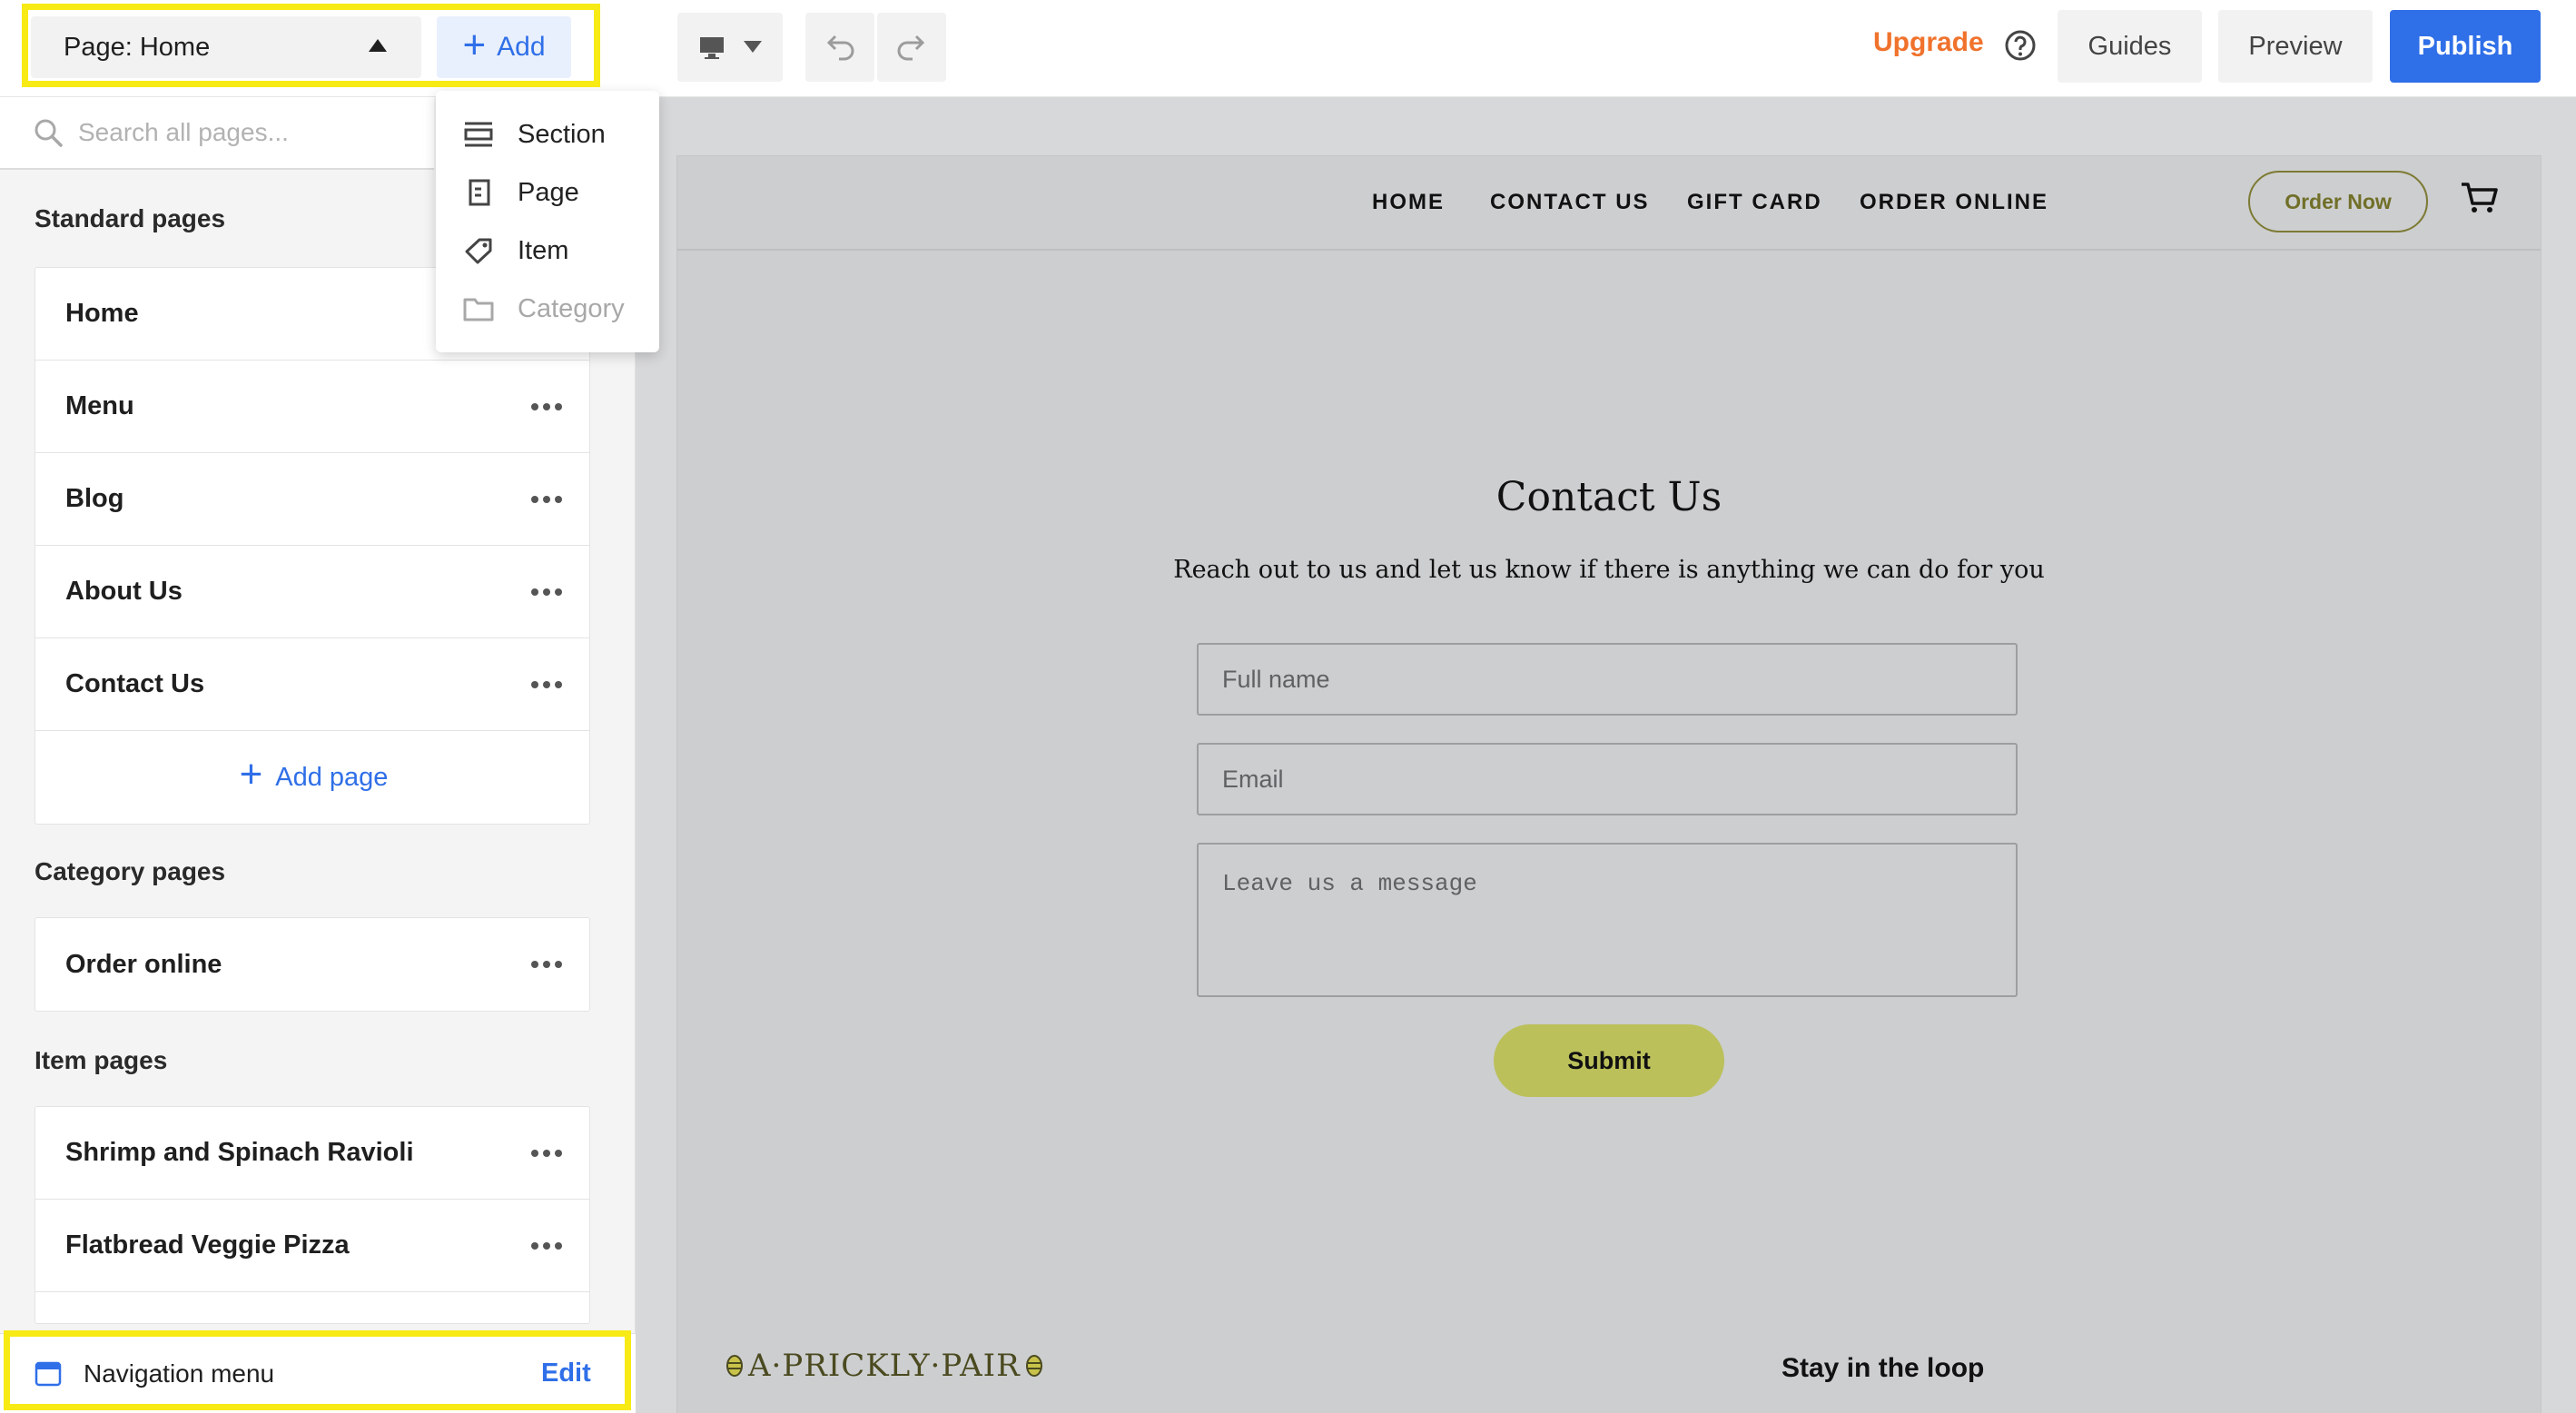 Image resolution: width=2576 pixels, height=1413 pixels. What do you see at coordinates (1608, 497) in the screenshot?
I see `contact-title: Contact Us` at bounding box center [1608, 497].